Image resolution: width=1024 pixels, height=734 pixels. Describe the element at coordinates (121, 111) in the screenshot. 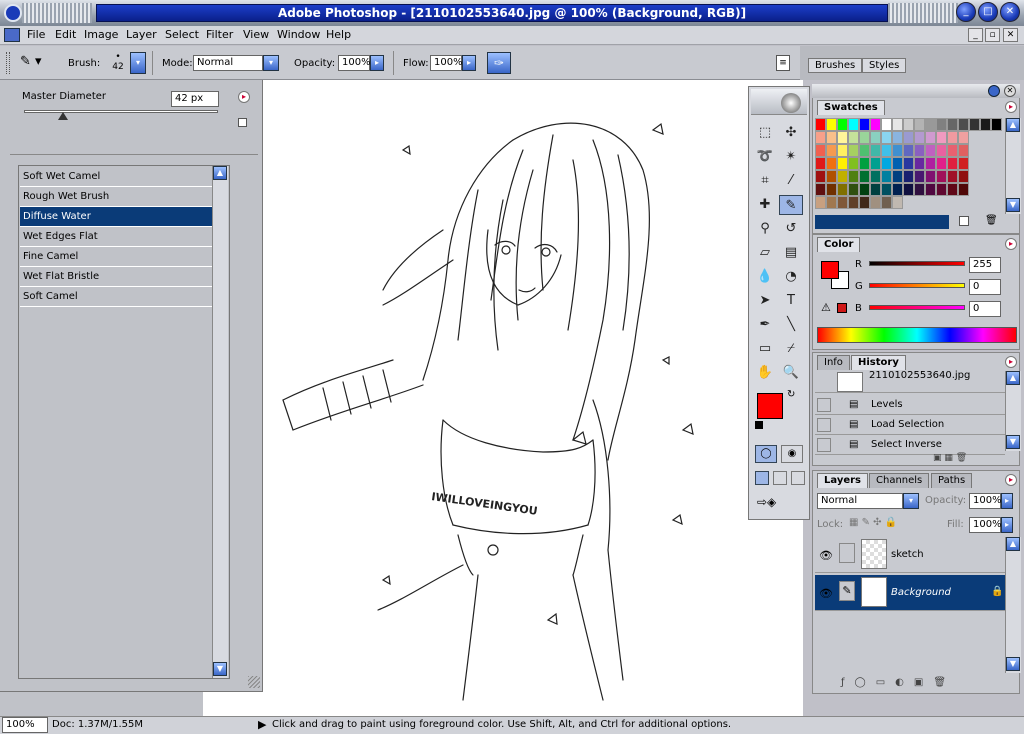

I see `master-diameter-slider` at that location.